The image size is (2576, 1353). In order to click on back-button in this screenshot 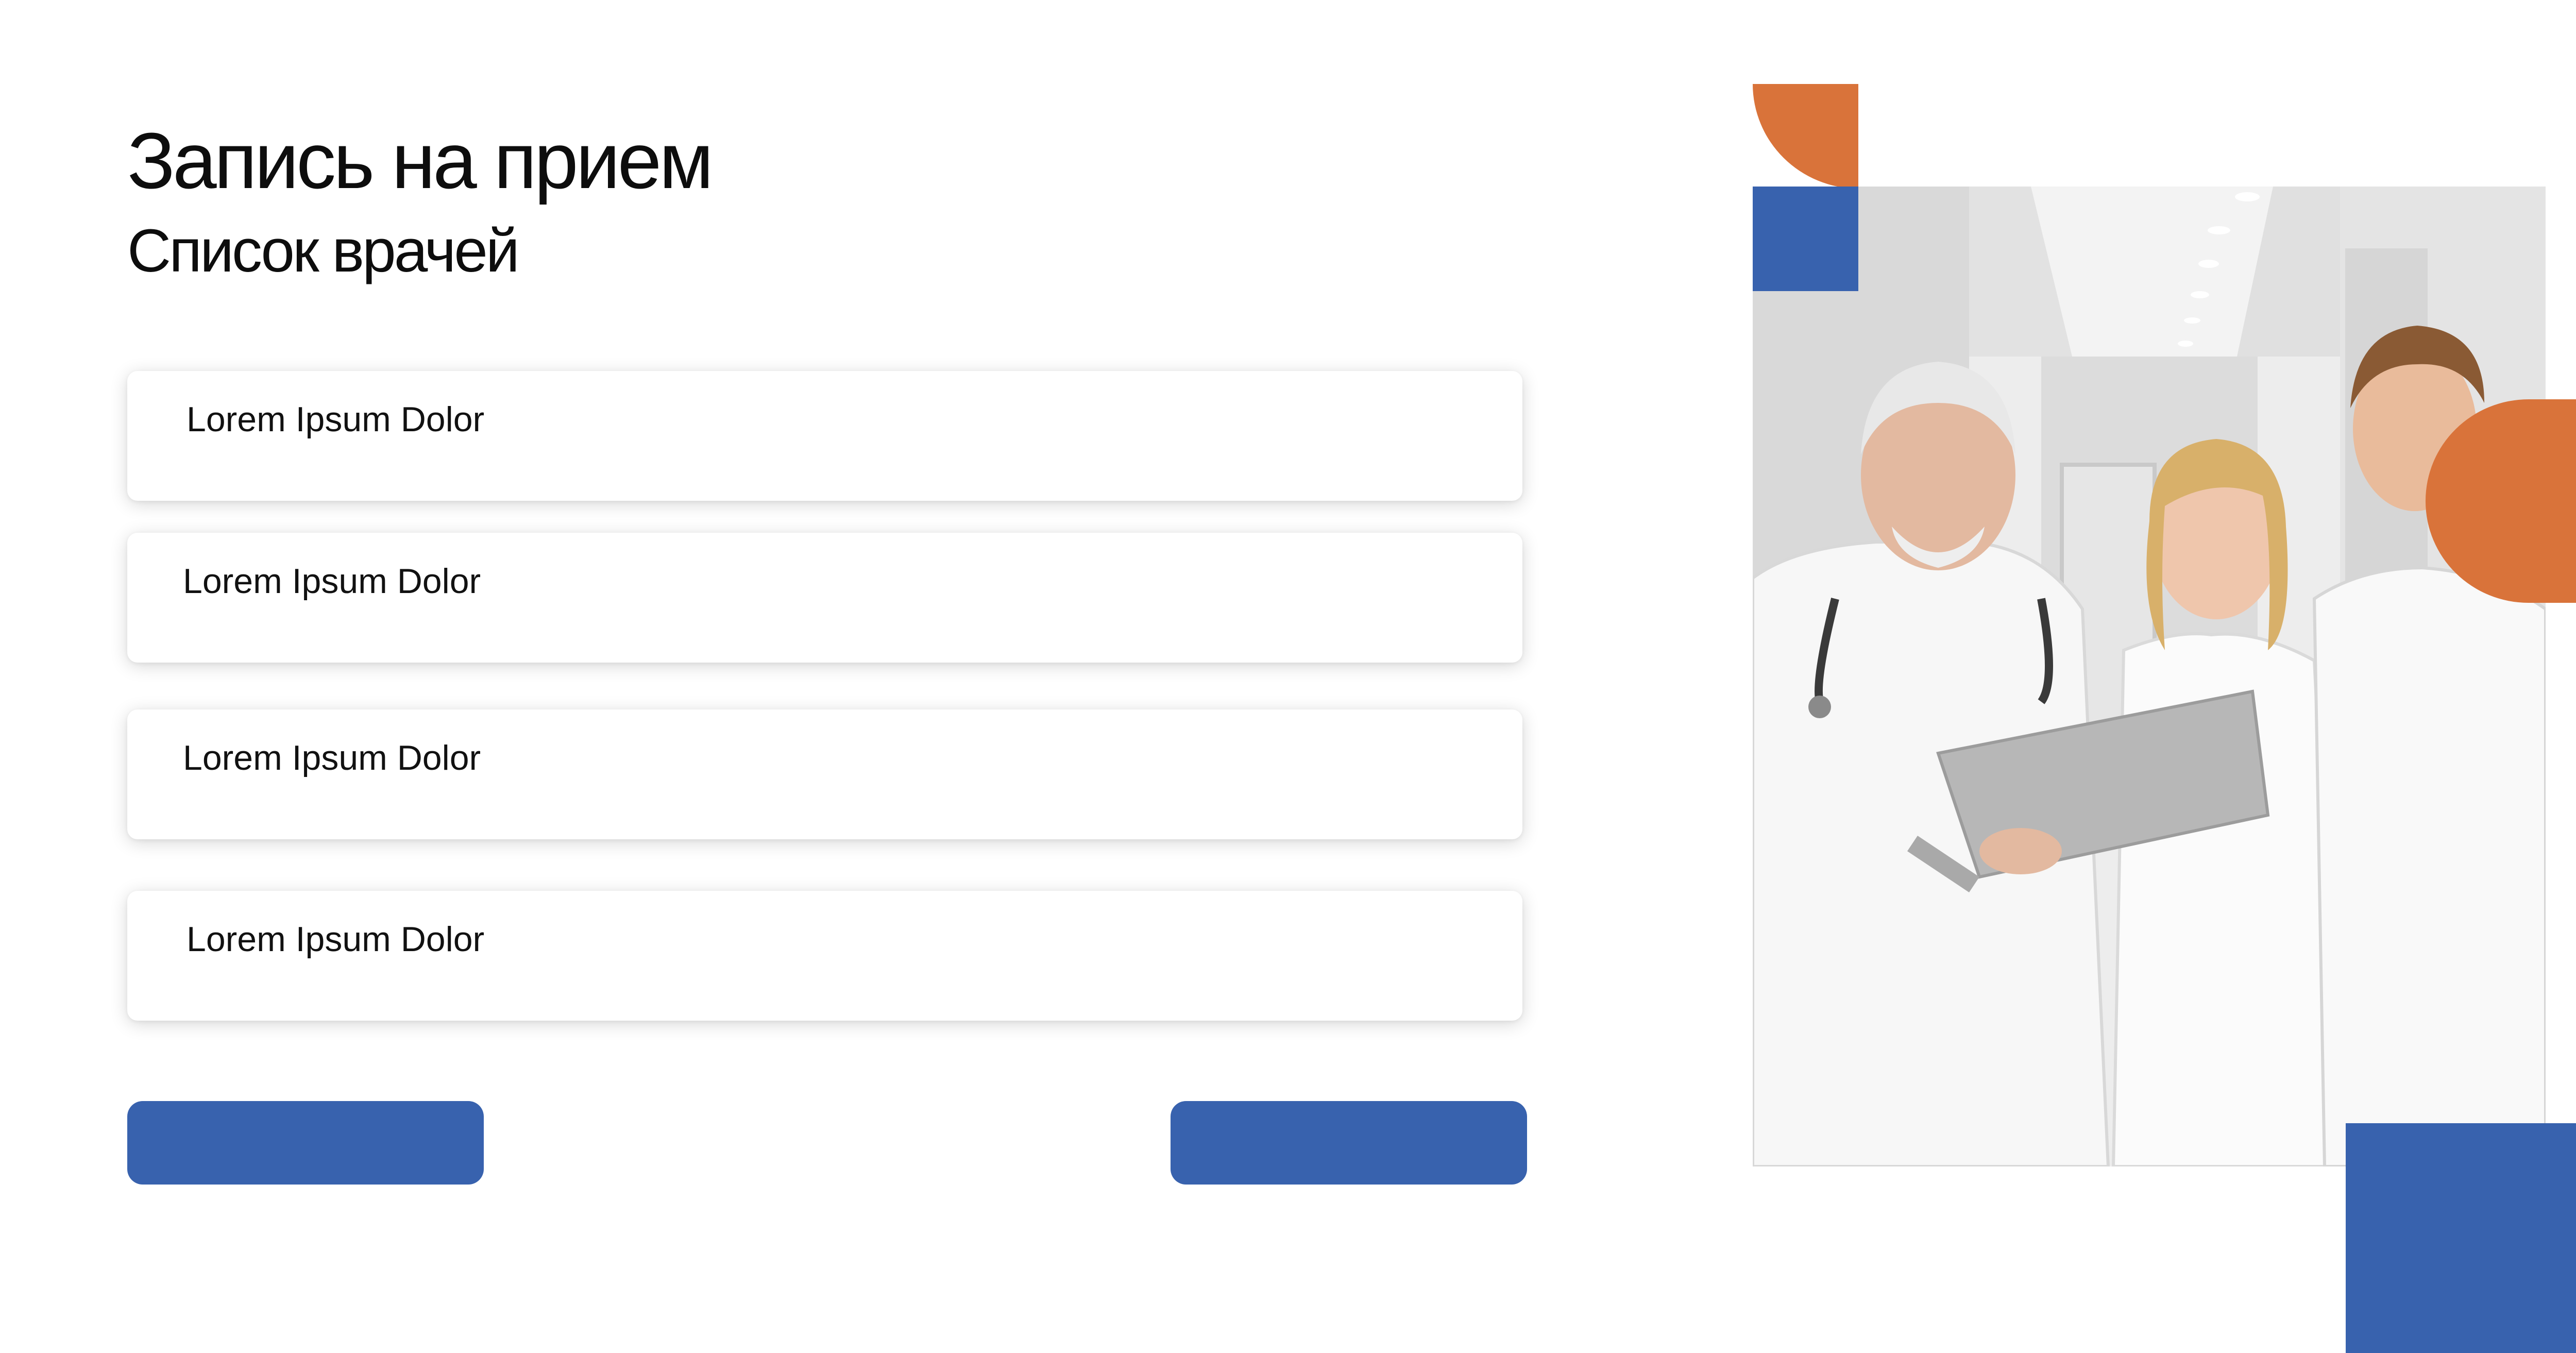, I will do `click(305, 1143)`.